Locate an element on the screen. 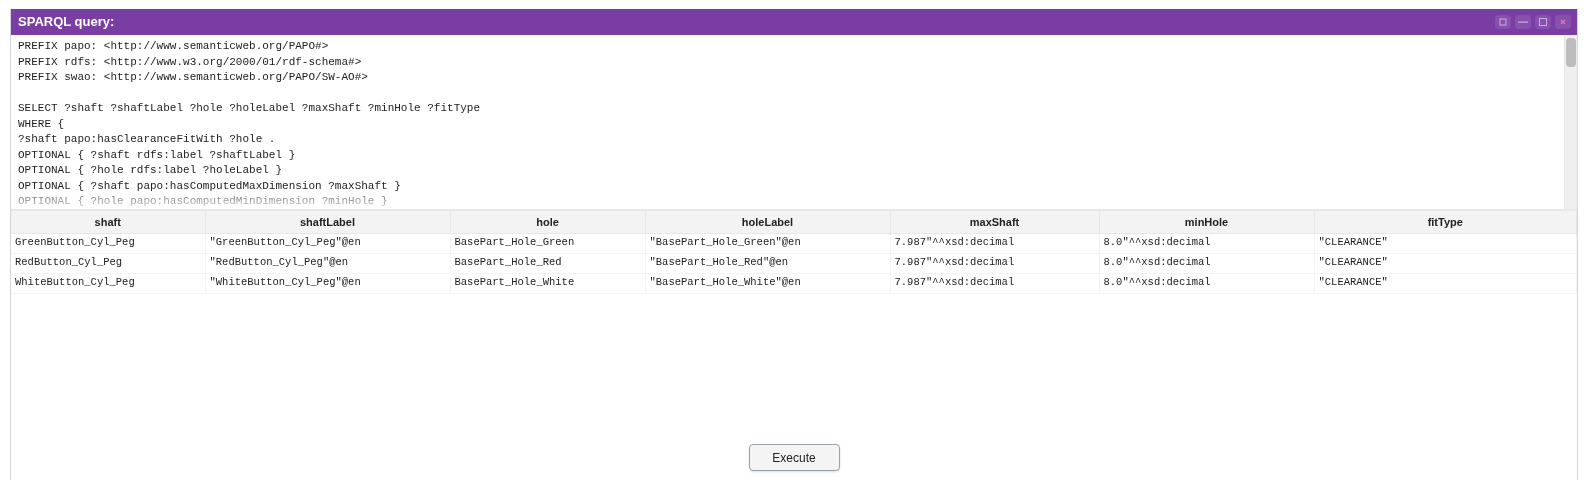 This screenshot has width=1587, height=480. column-header: minHole is located at coordinates (1206, 222).